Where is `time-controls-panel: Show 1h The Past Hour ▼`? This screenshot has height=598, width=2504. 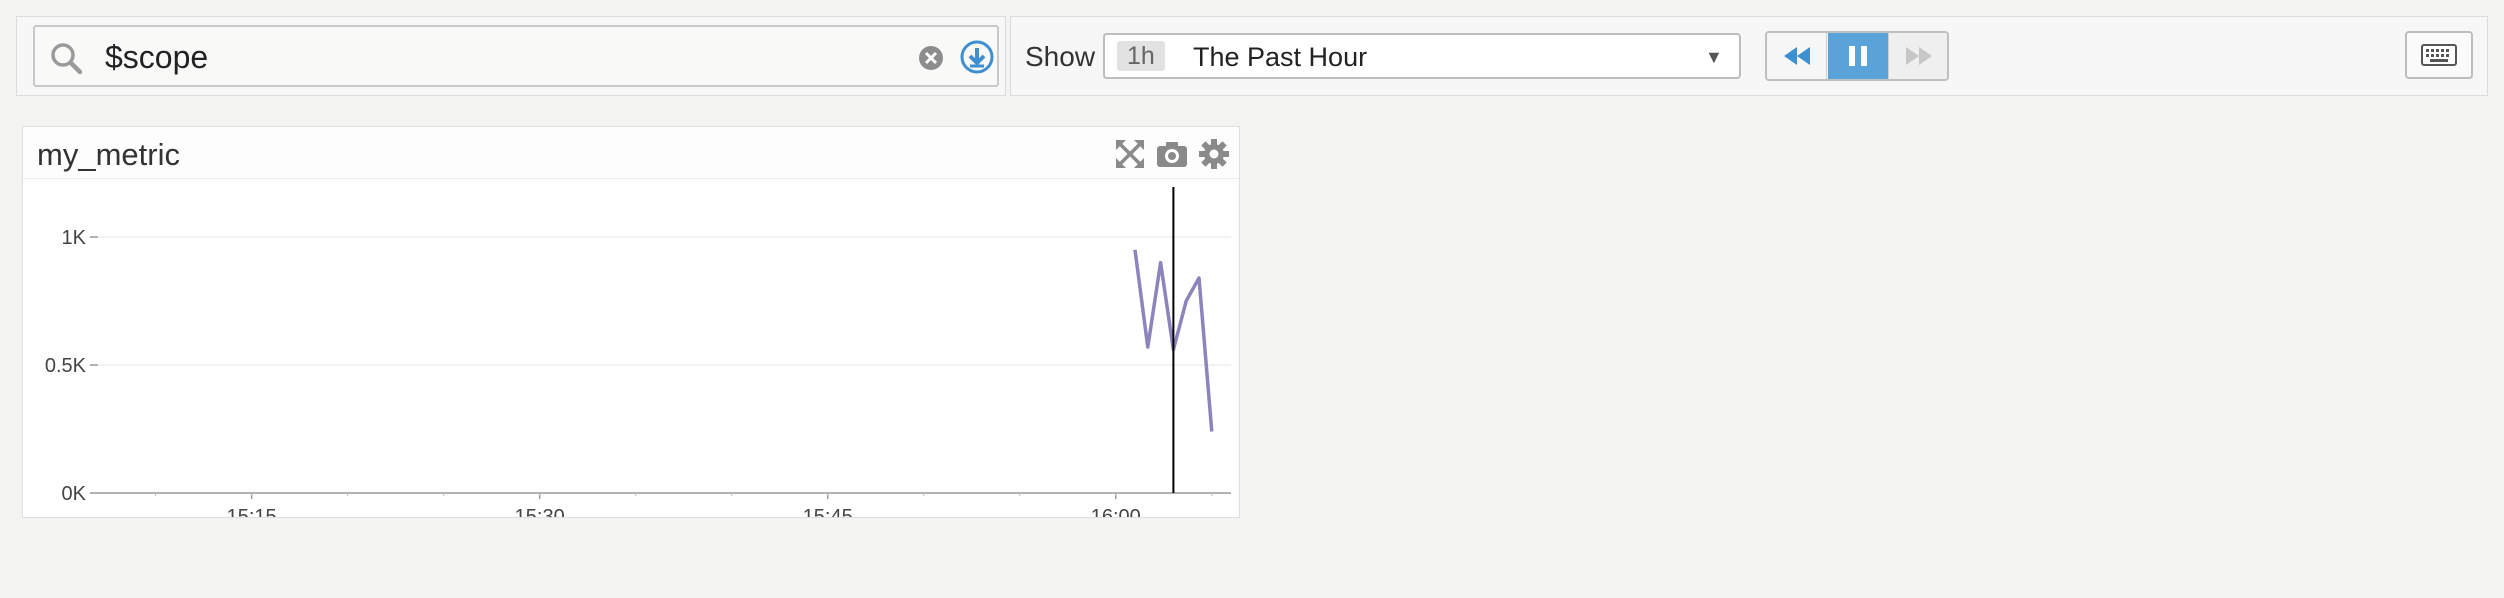 time-controls-panel: Show 1h The Past Hour ▼ is located at coordinates (1749, 56).